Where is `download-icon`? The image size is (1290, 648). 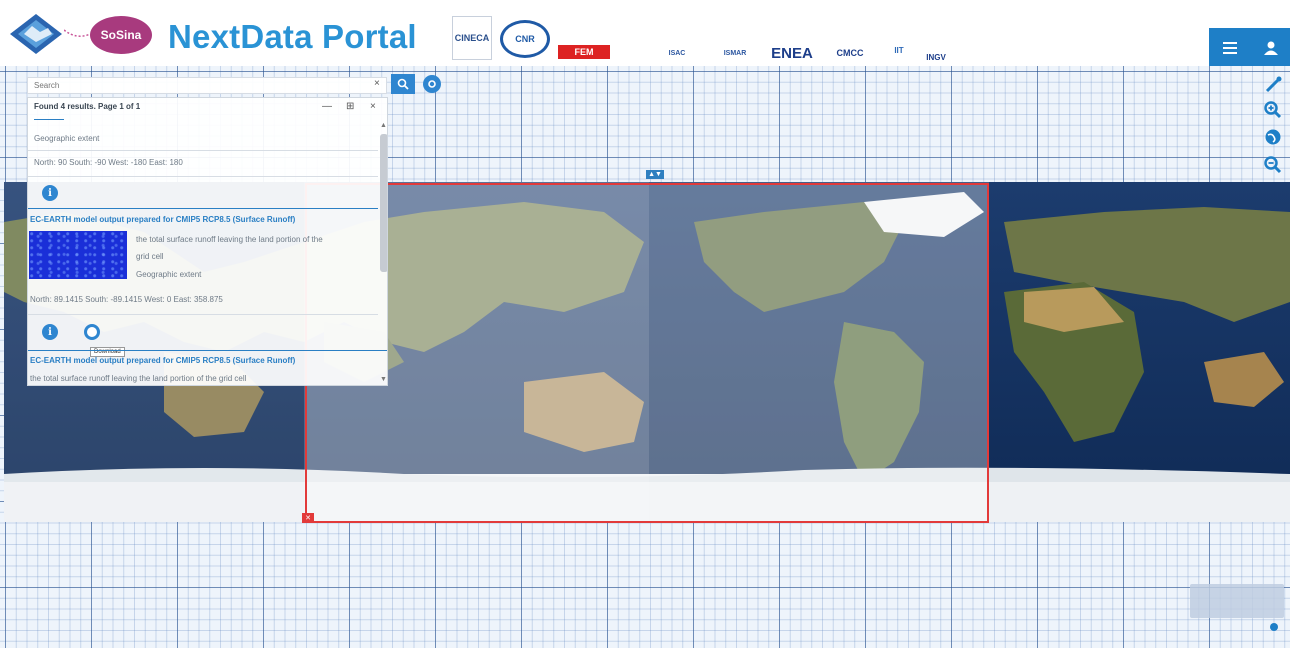 download-icon is located at coordinates (92, 332).